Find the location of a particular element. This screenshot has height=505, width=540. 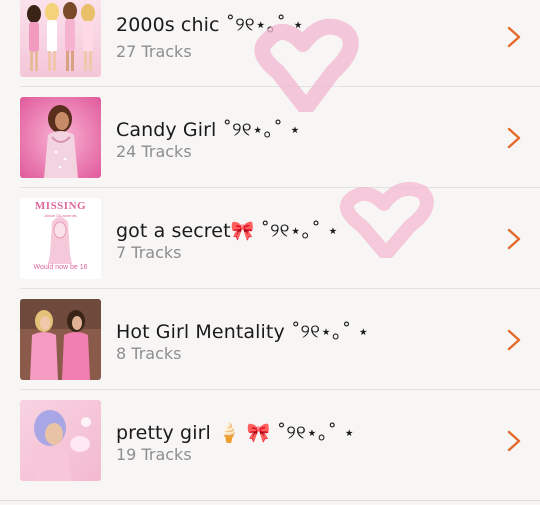

playlist-track-count: 19 Tracks is located at coordinates (154, 454).